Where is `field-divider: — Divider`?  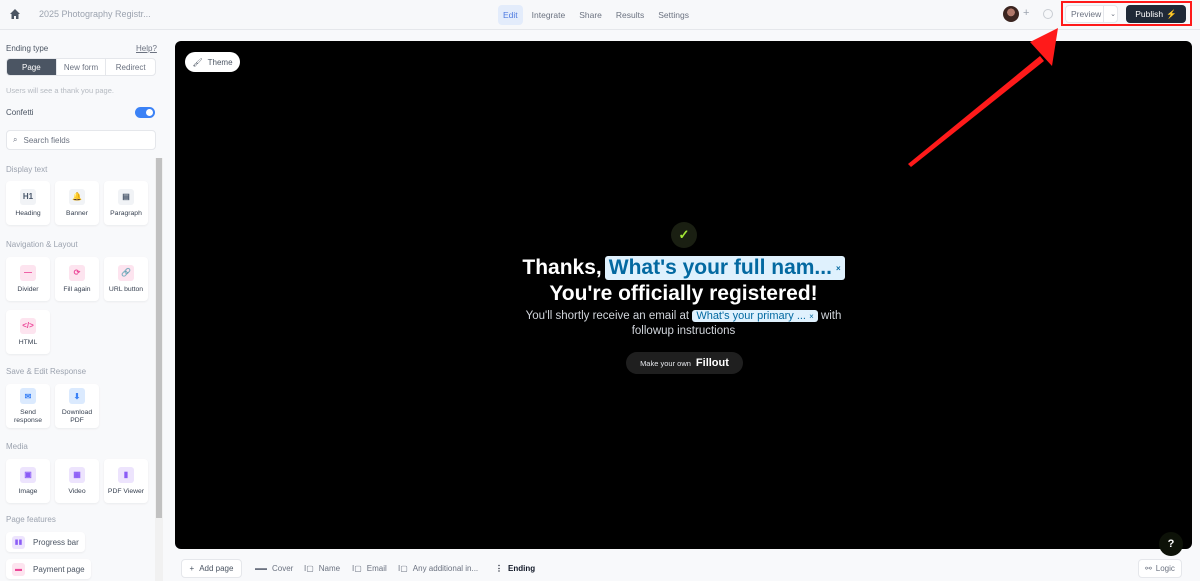
field-divider: — Divider is located at coordinates (28, 279).